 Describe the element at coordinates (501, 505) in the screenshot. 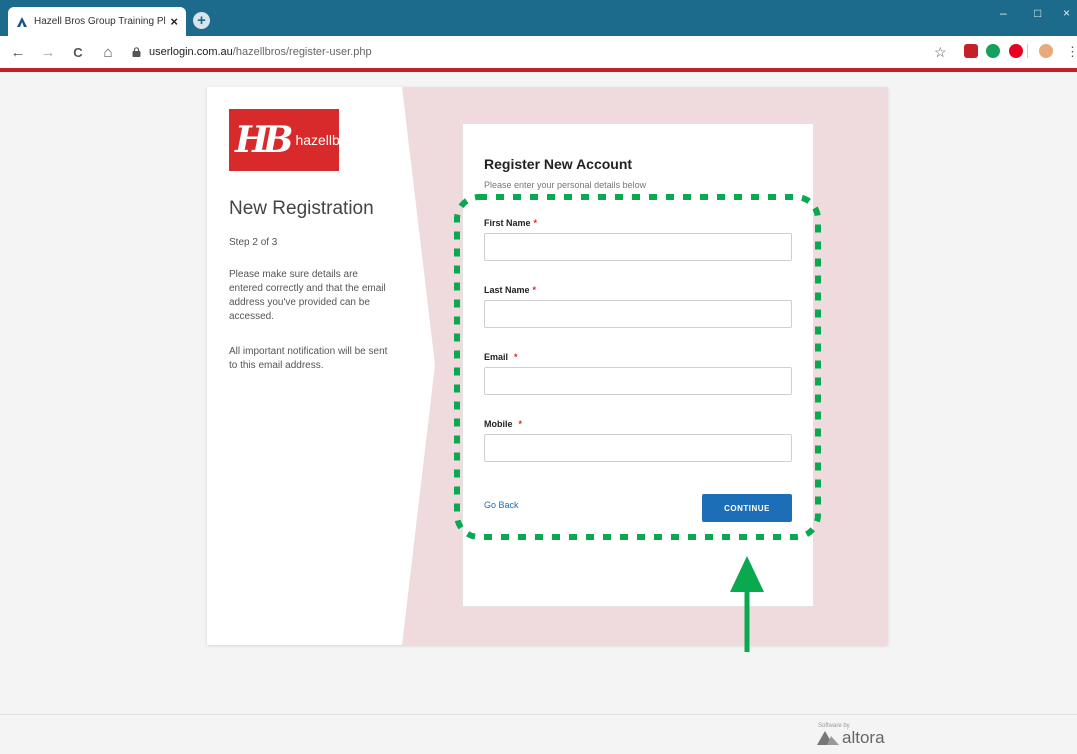

I see `go-back-link: Go Back` at that location.